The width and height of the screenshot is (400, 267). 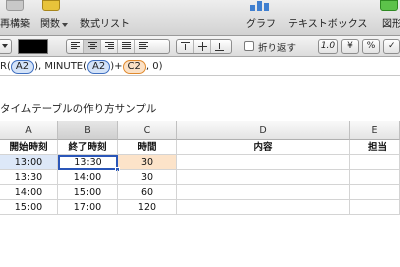 I want to click on column-header-c: C, so click(x=147, y=130).